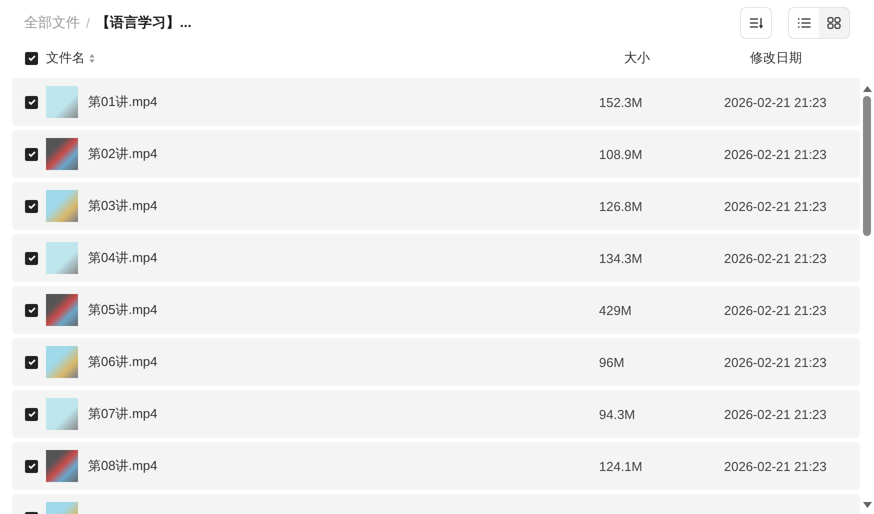 The image size is (874, 514). I want to click on file-name: 第05讲.mp4, so click(123, 310).